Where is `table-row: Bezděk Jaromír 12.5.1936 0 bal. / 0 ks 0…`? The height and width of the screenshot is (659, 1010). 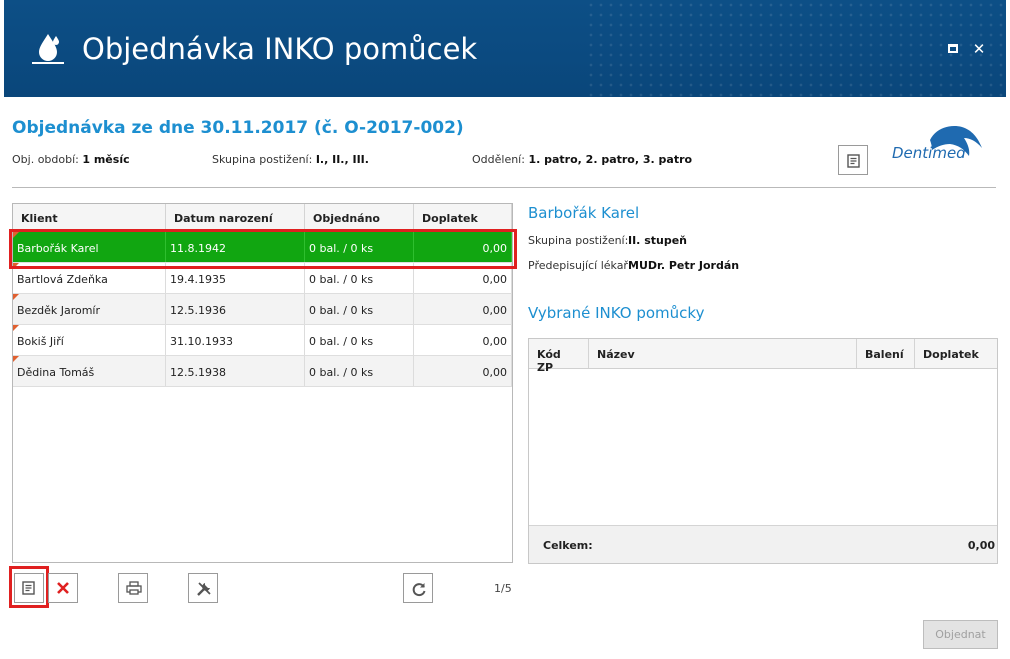
table-row: Bezděk Jaromír 12.5.1936 0 bal. / 0 ks 0… is located at coordinates (262, 309).